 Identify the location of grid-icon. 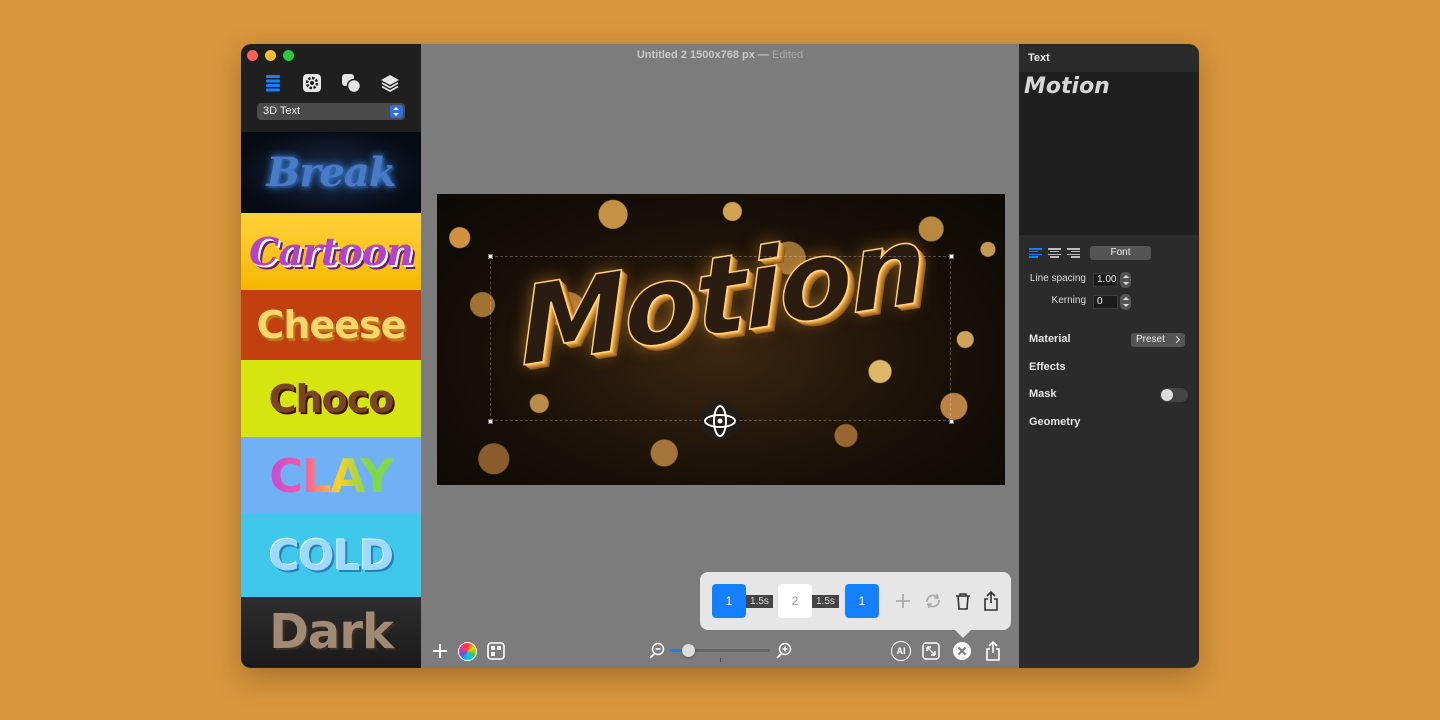
(496, 651).